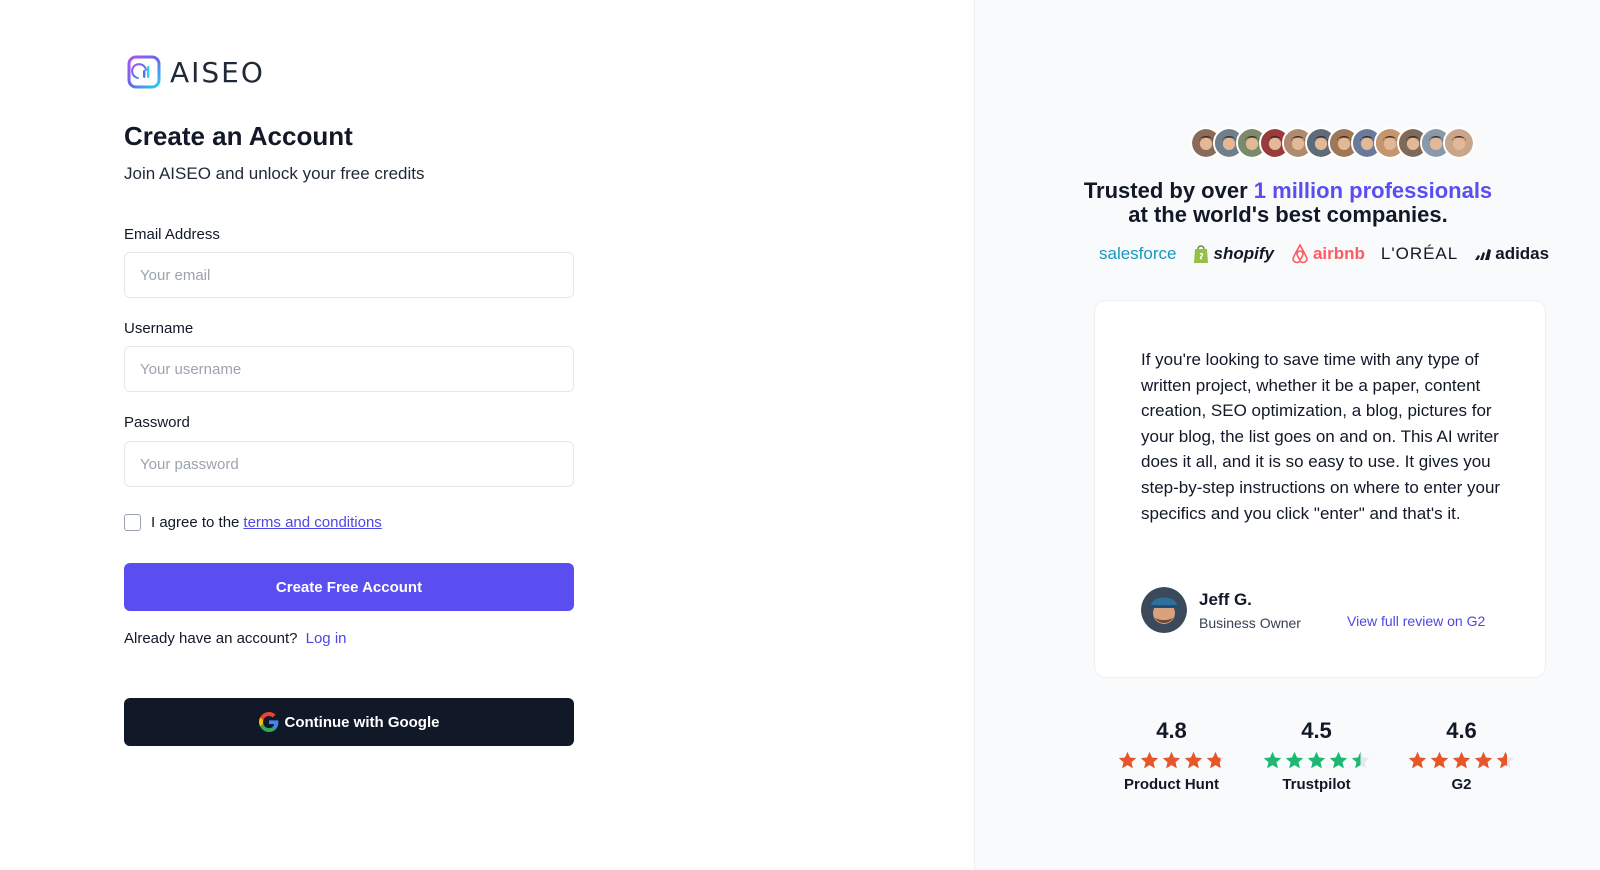 This screenshot has width=1600, height=870. I want to click on google-button-label: Continue with Google, so click(362, 722).